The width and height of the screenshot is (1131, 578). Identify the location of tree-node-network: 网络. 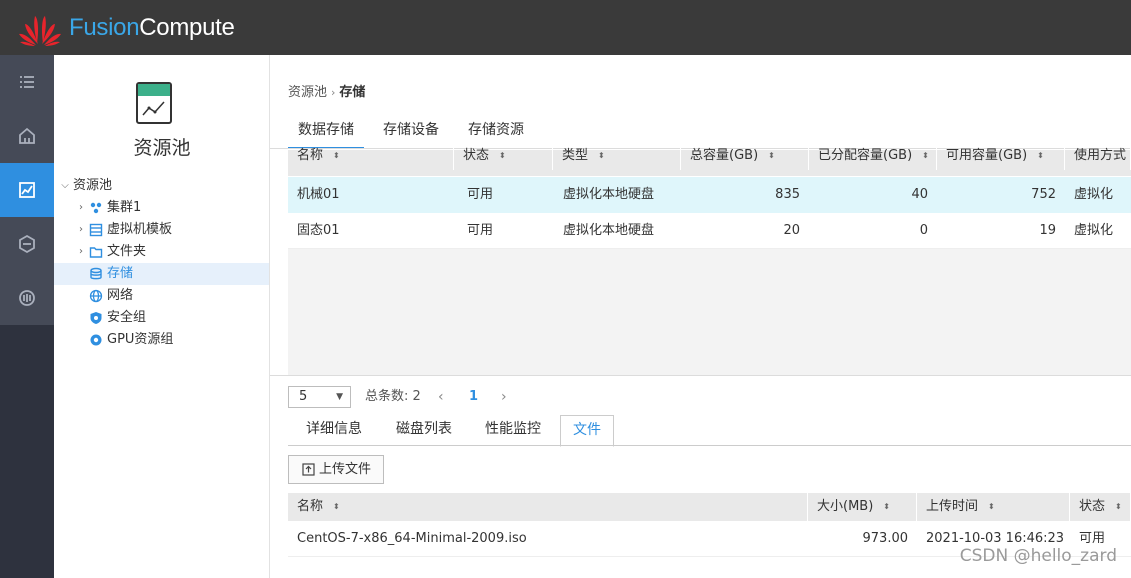
(161, 296).